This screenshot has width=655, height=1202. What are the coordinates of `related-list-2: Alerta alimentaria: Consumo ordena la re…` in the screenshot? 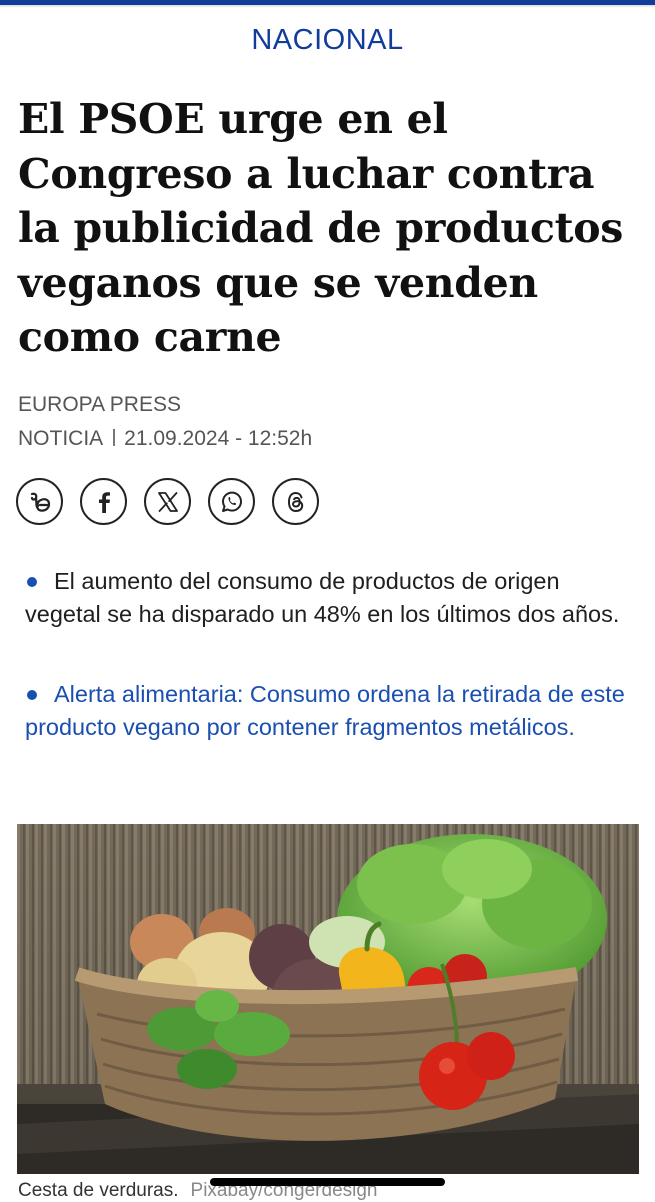 It's located at (330, 710).